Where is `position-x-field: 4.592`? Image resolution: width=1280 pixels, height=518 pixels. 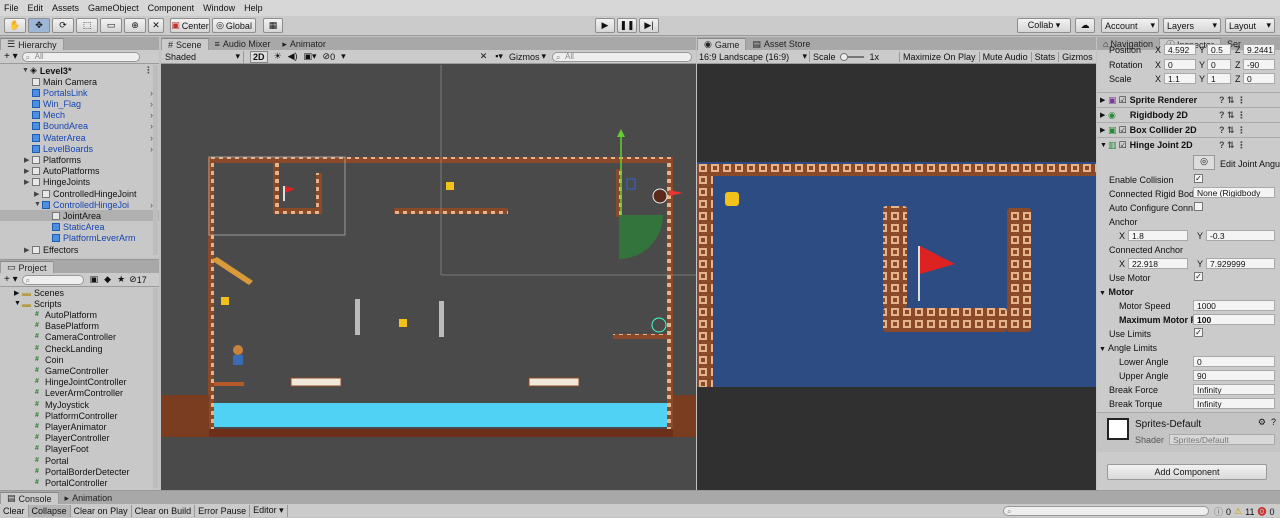
position-x-field: 4.592 is located at coordinates (1180, 49).